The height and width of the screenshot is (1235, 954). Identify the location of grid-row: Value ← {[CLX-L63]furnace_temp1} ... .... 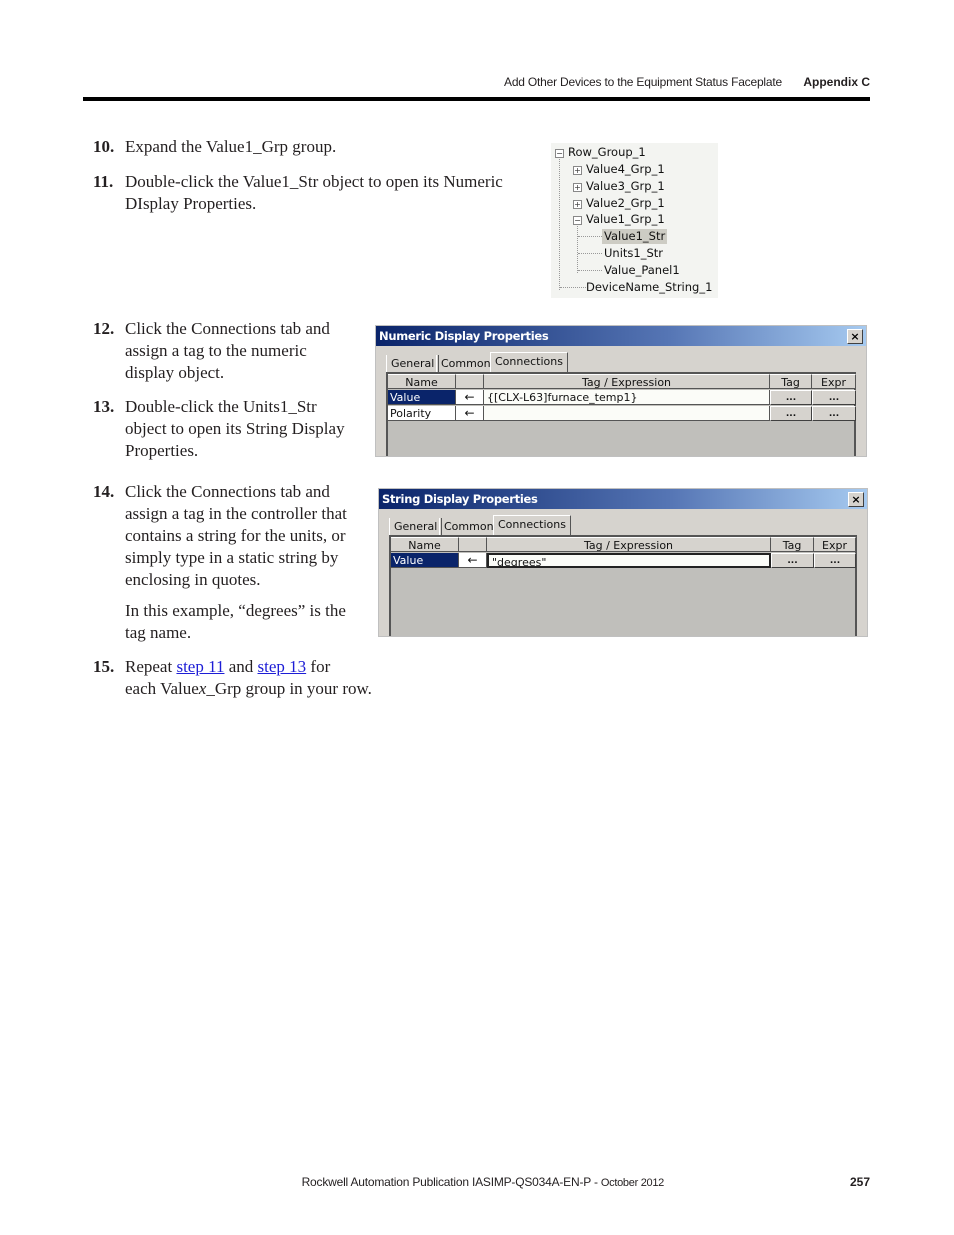
(622, 398).